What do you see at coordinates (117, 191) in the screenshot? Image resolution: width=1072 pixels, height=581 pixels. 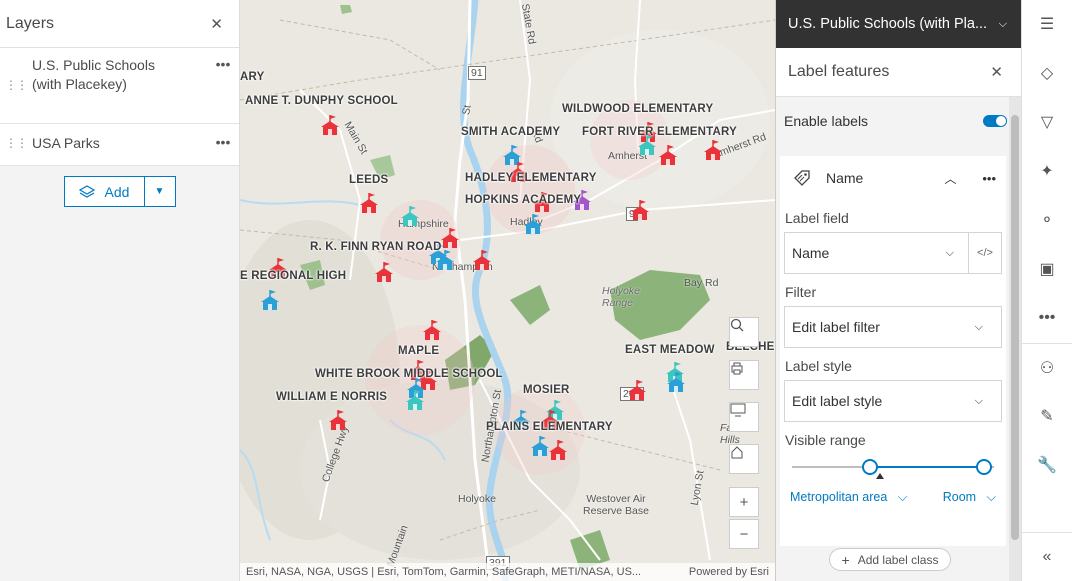 I see `add-label: Add` at bounding box center [117, 191].